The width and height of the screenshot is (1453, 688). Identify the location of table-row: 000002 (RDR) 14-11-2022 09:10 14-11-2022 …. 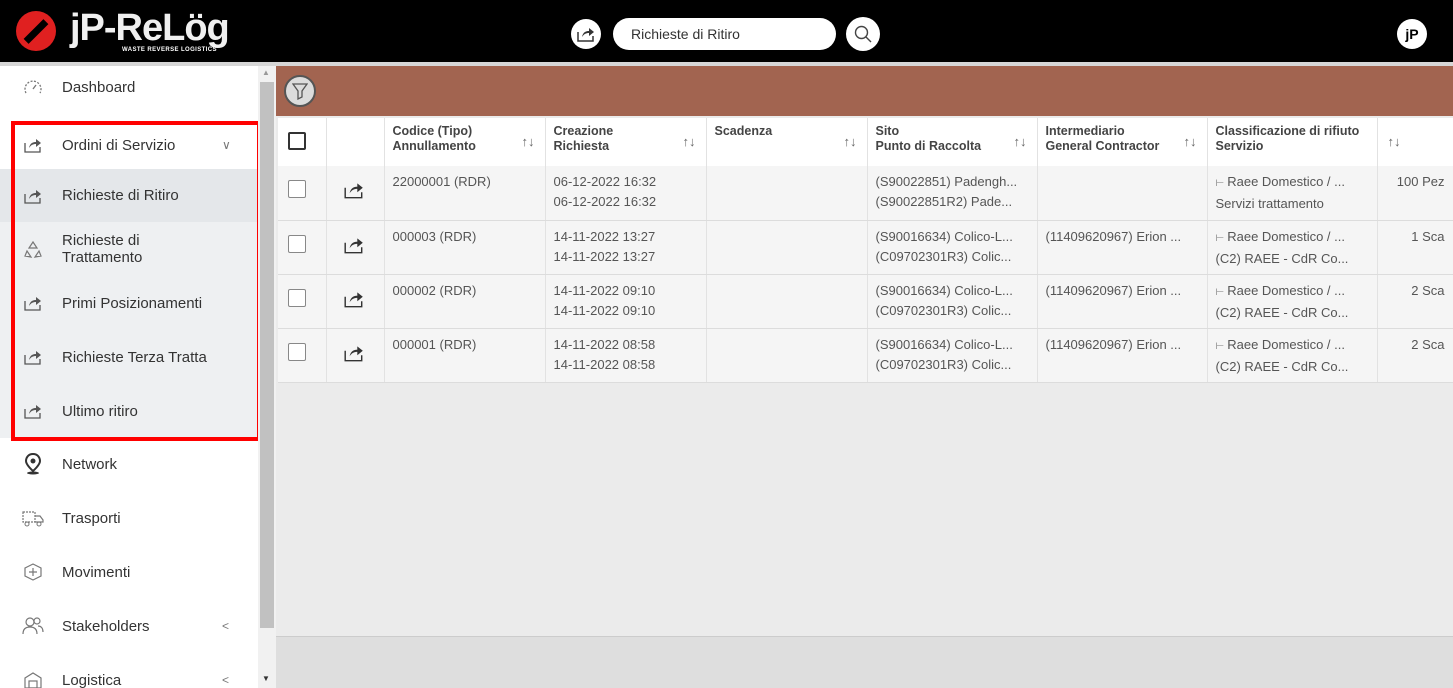
(865, 301).